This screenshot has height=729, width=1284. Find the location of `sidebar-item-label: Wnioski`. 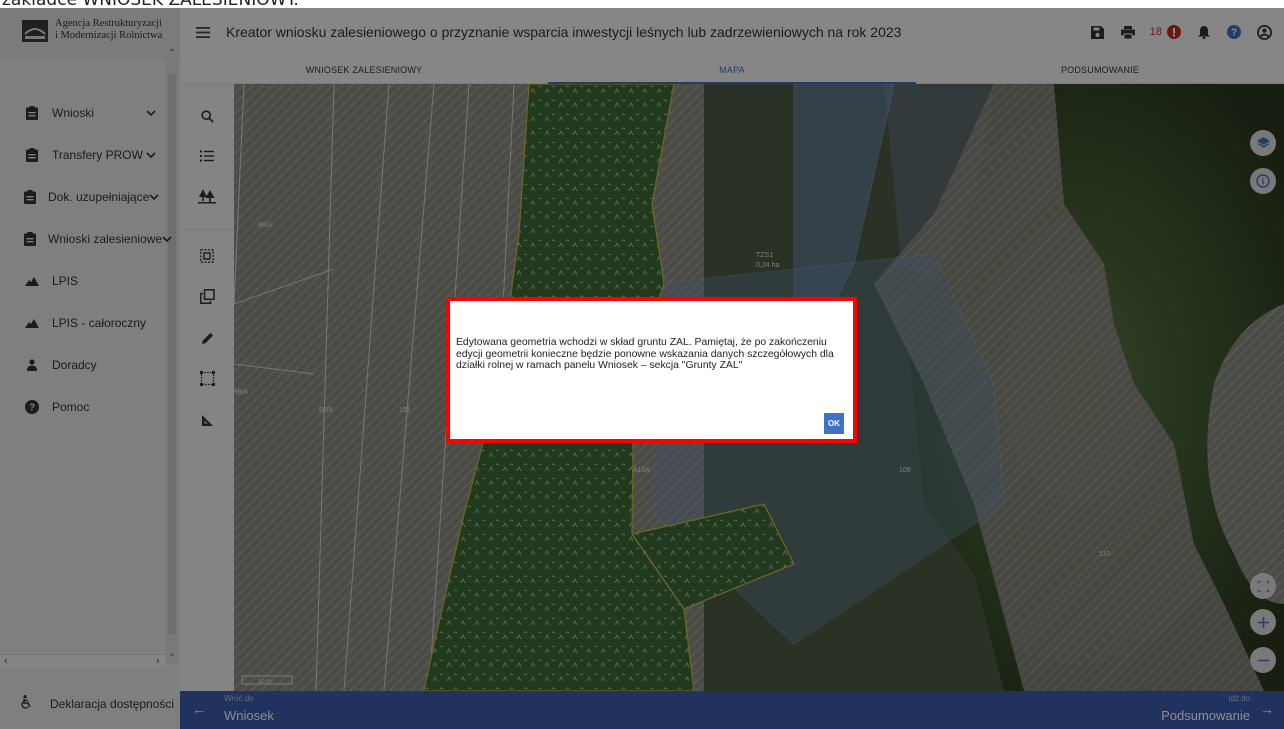

sidebar-item-label: Wnioski is located at coordinates (73, 113).